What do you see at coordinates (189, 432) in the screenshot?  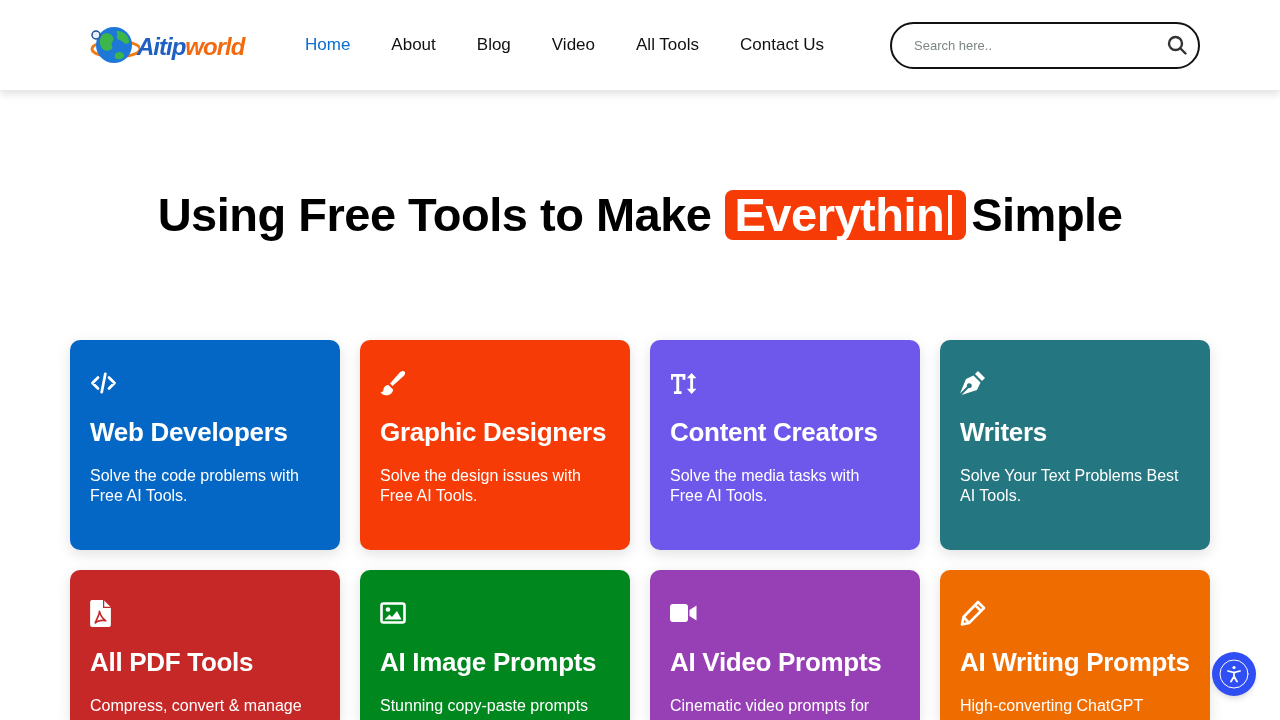 I see `card-title: Web Developers` at bounding box center [189, 432].